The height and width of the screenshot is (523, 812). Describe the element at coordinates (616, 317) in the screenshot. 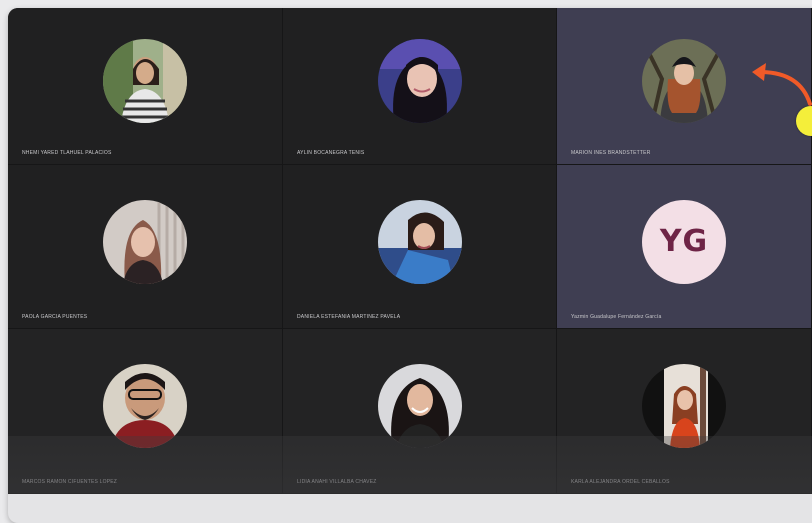

I see `participant-name: Yazmin Guadalupe Fernández García` at that location.